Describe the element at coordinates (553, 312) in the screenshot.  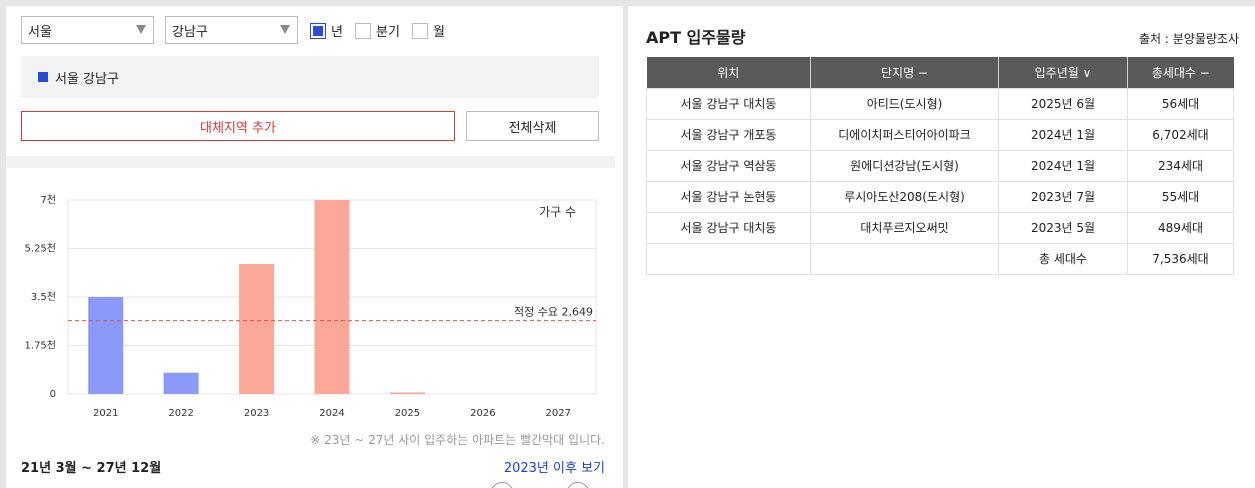
I see `reference-line-label: 적정 수요 2,649` at that location.